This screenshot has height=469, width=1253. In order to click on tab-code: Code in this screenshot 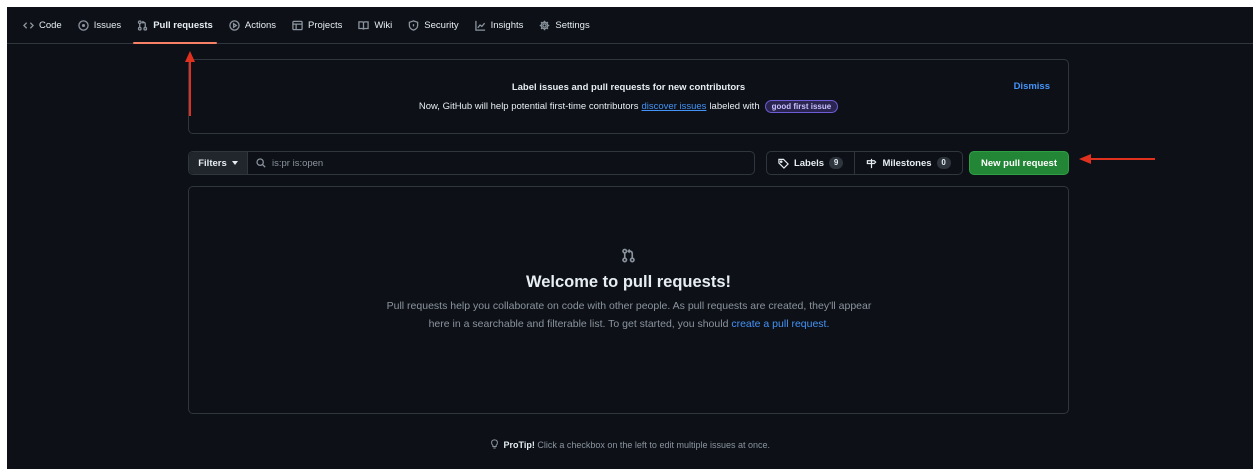, I will do `click(42, 25)`.